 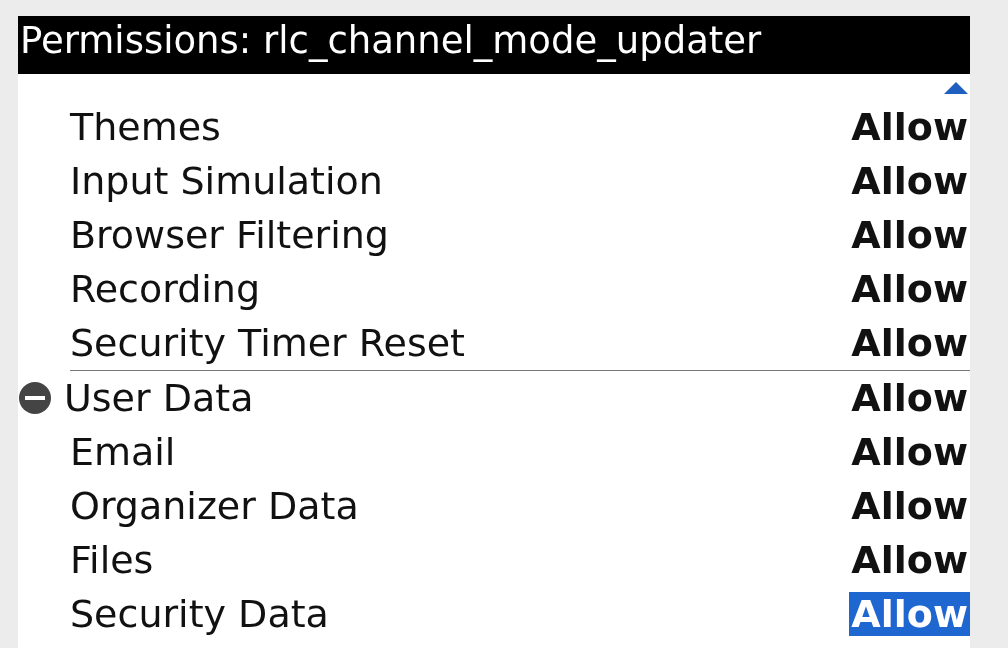 What do you see at coordinates (123, 452) in the screenshot?
I see `permission-label: Email` at bounding box center [123, 452].